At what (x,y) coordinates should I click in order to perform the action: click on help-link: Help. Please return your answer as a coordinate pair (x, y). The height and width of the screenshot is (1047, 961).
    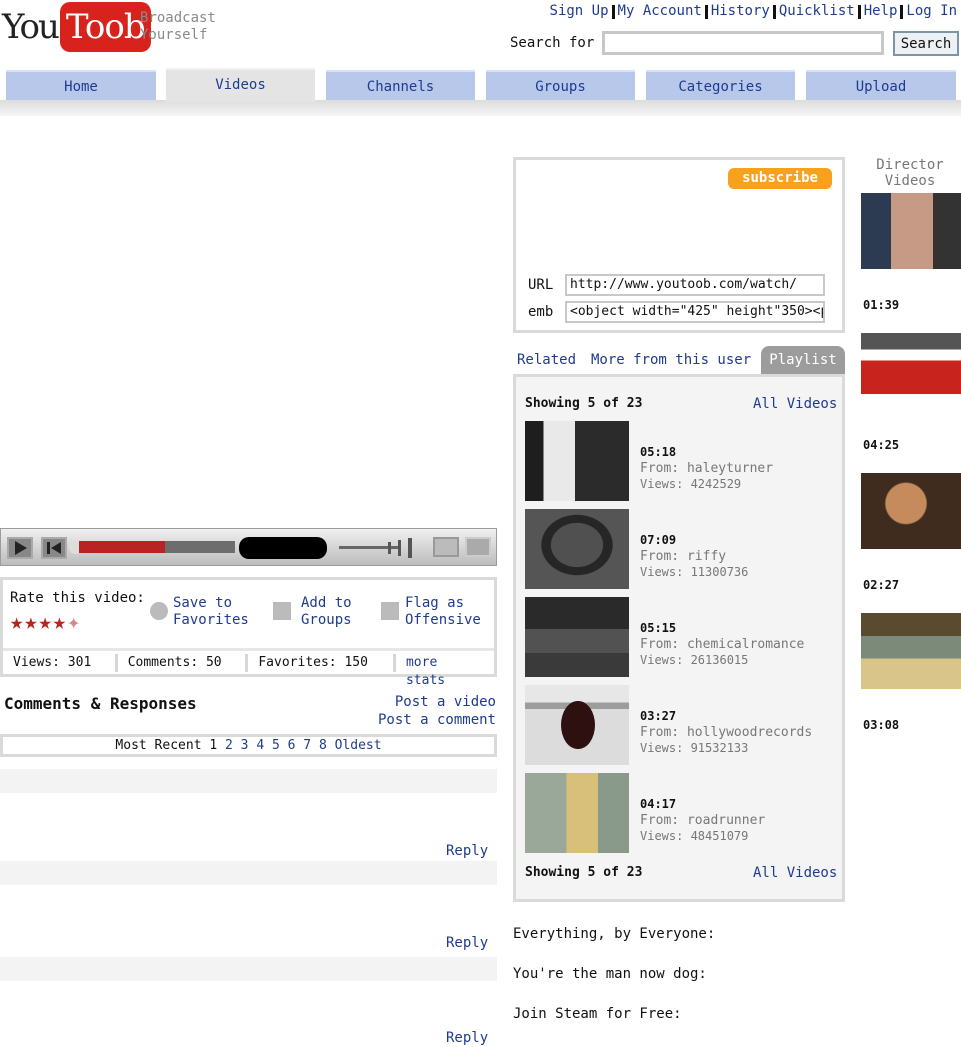
    Looking at the image, I should click on (881, 11).